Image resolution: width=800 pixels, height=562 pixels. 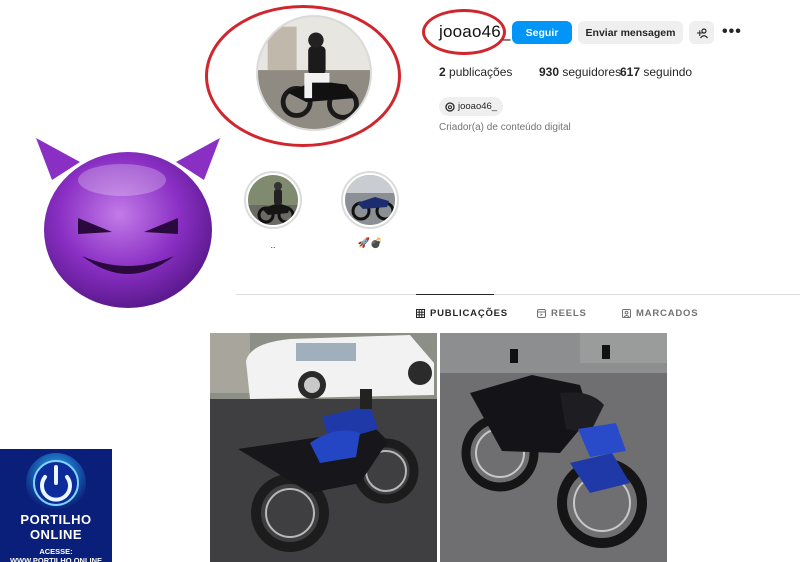 What do you see at coordinates (464, 32) in the screenshot?
I see `red-annotation-circle-username` at bounding box center [464, 32].